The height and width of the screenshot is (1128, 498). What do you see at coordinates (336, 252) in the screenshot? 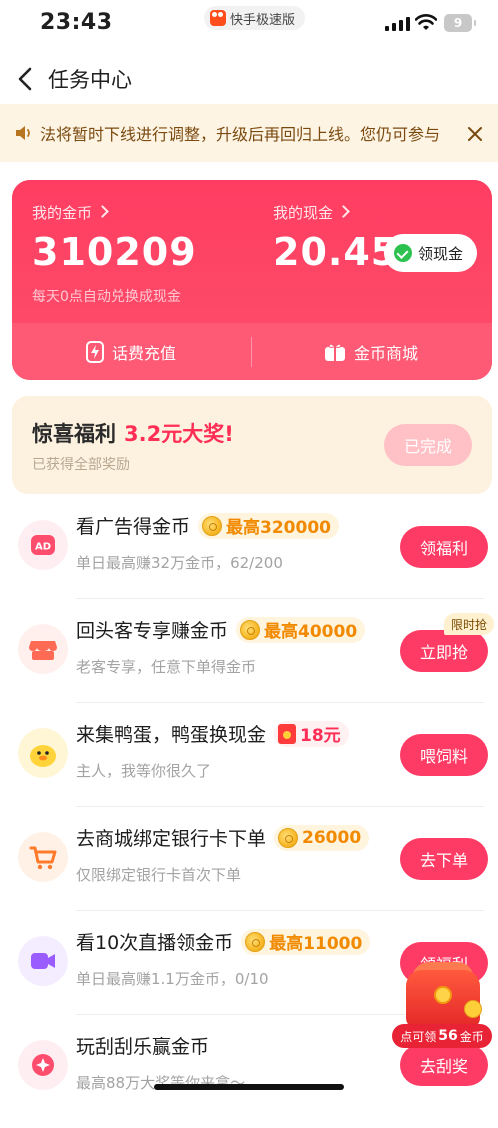
I see `cash-balance: 20.45` at bounding box center [336, 252].